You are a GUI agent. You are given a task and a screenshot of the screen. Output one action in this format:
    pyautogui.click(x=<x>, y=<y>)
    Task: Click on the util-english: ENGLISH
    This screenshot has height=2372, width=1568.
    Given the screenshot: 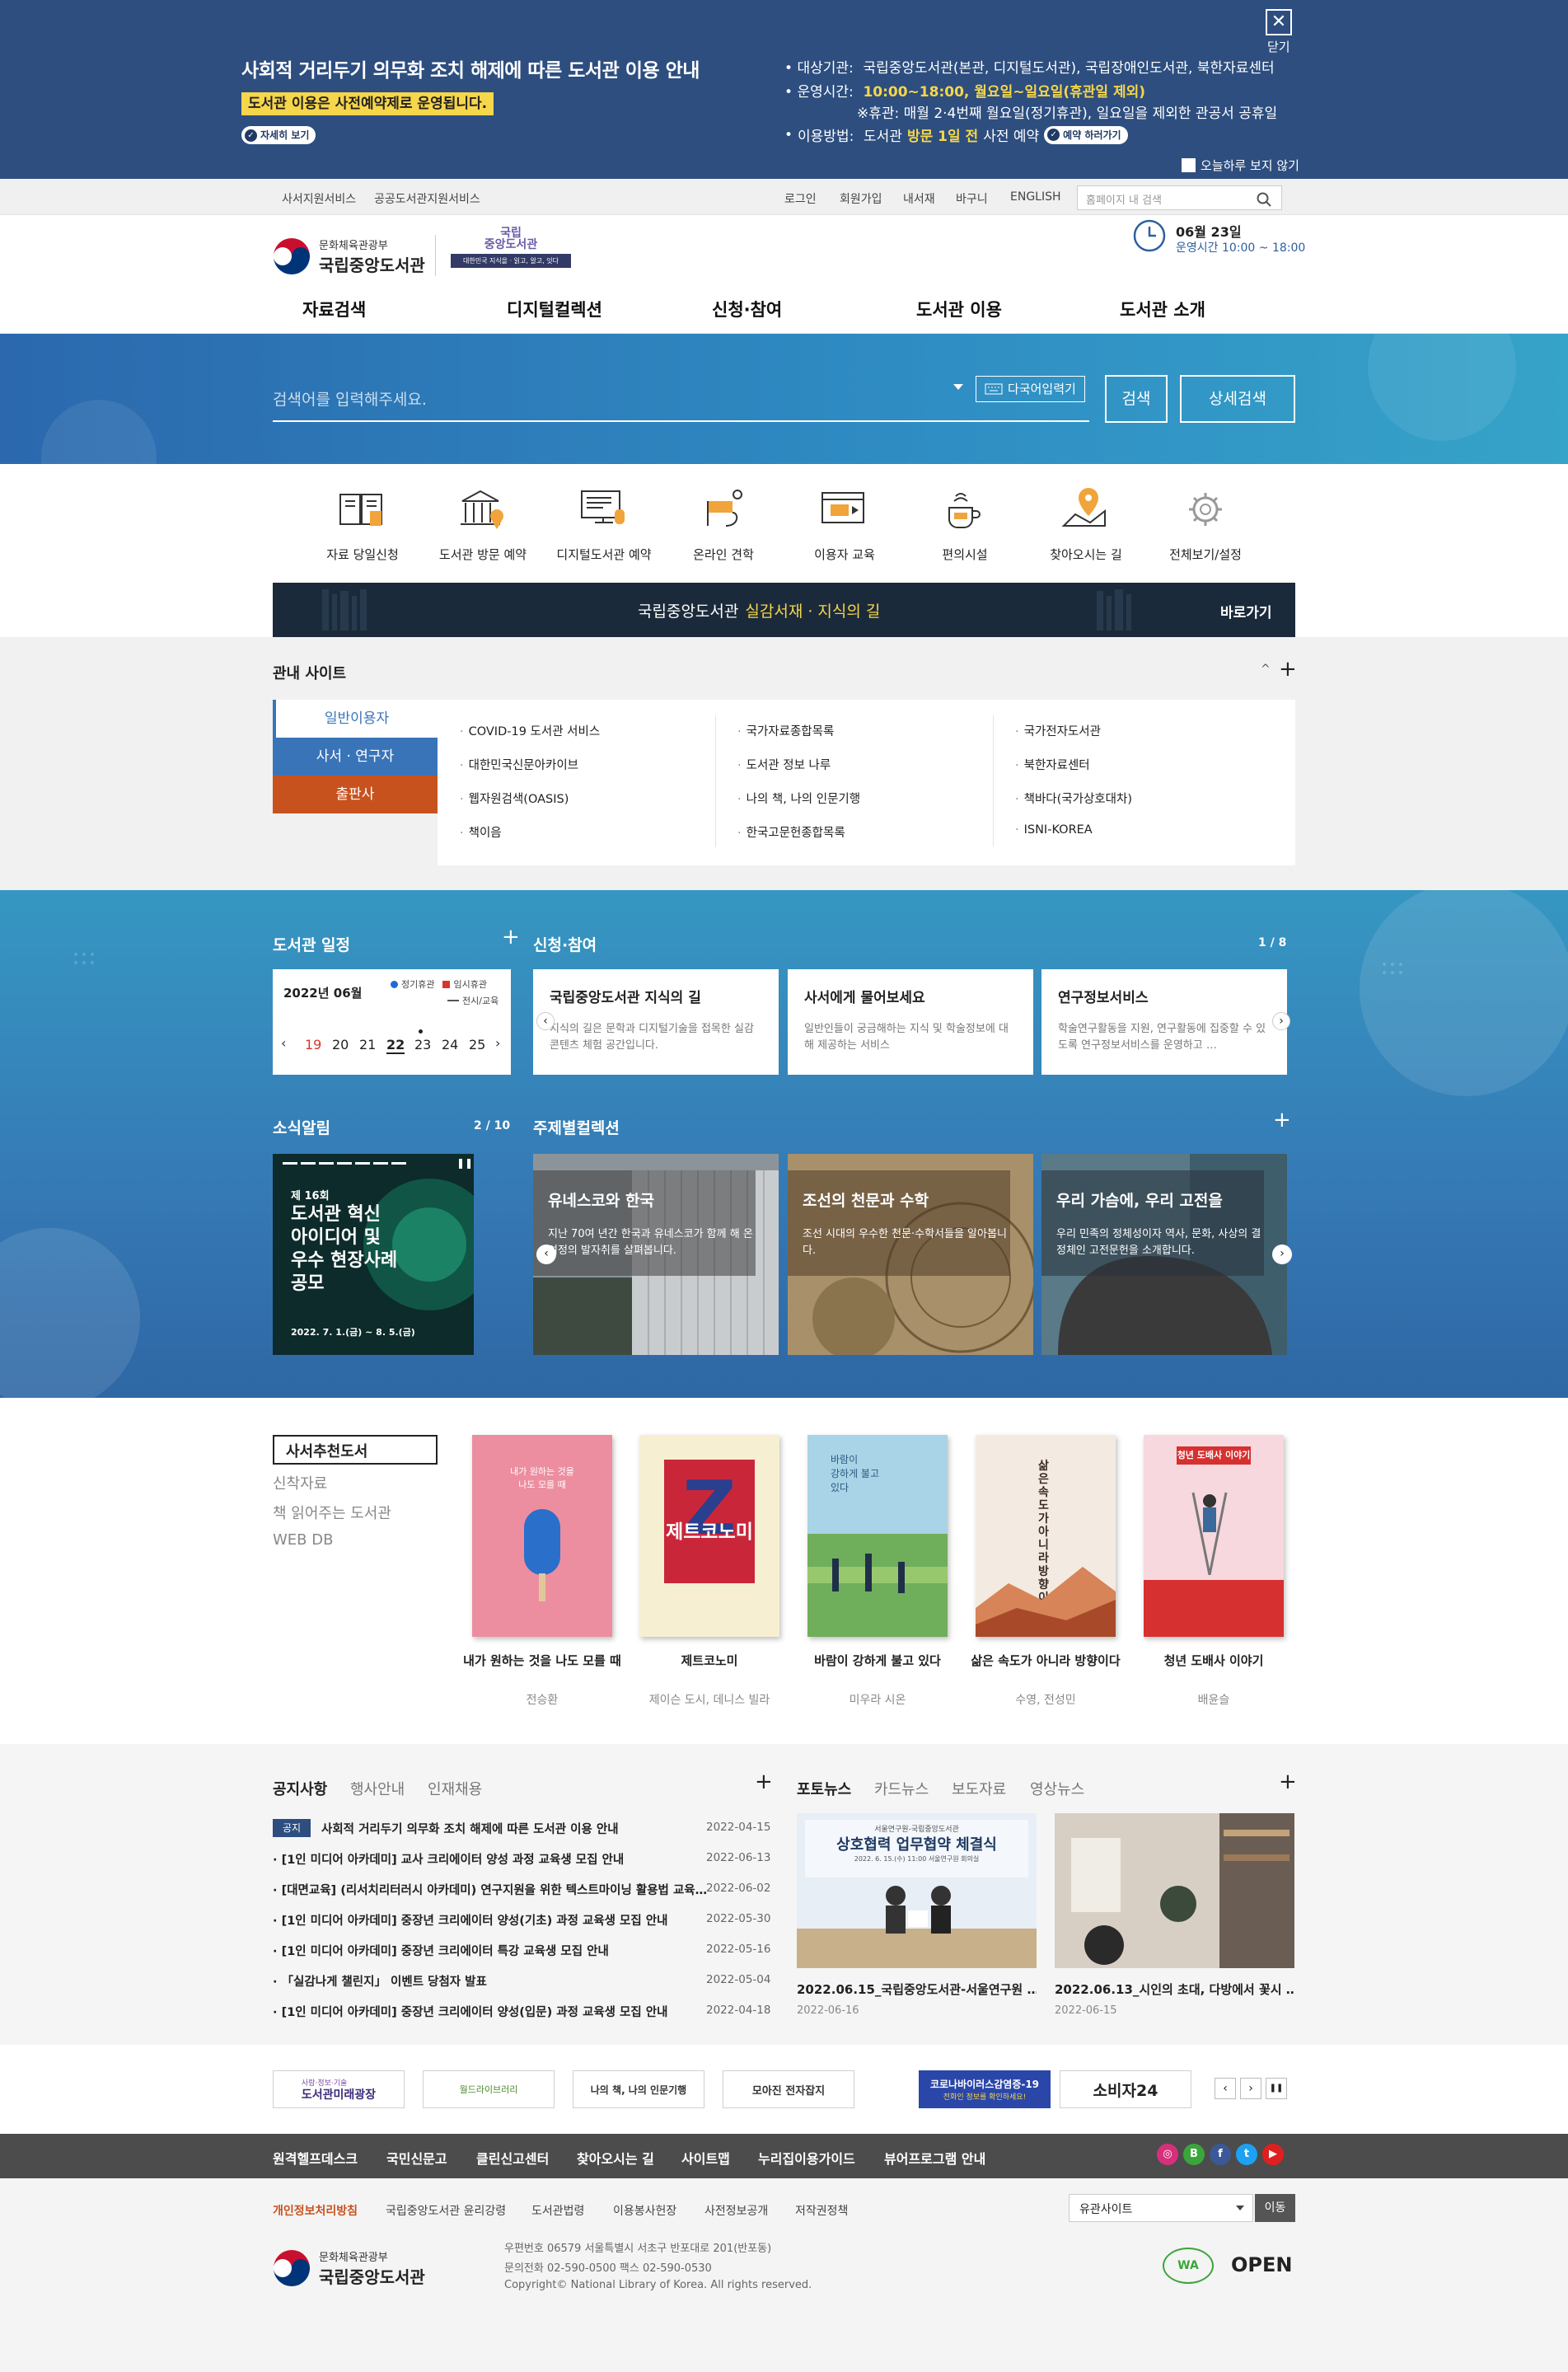 What is the action you would take?
    pyautogui.click(x=1035, y=197)
    